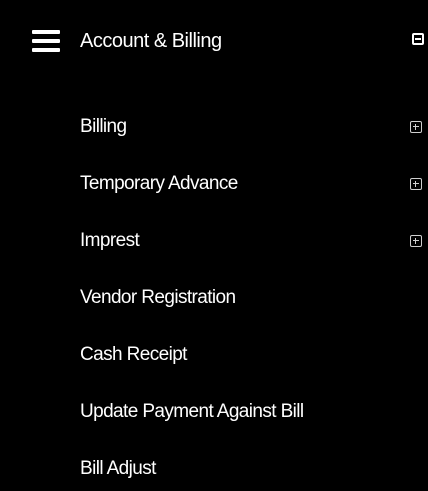  I want to click on menu-item-update-payment-against-bill: Update Payment Against Bill, so click(214, 412).